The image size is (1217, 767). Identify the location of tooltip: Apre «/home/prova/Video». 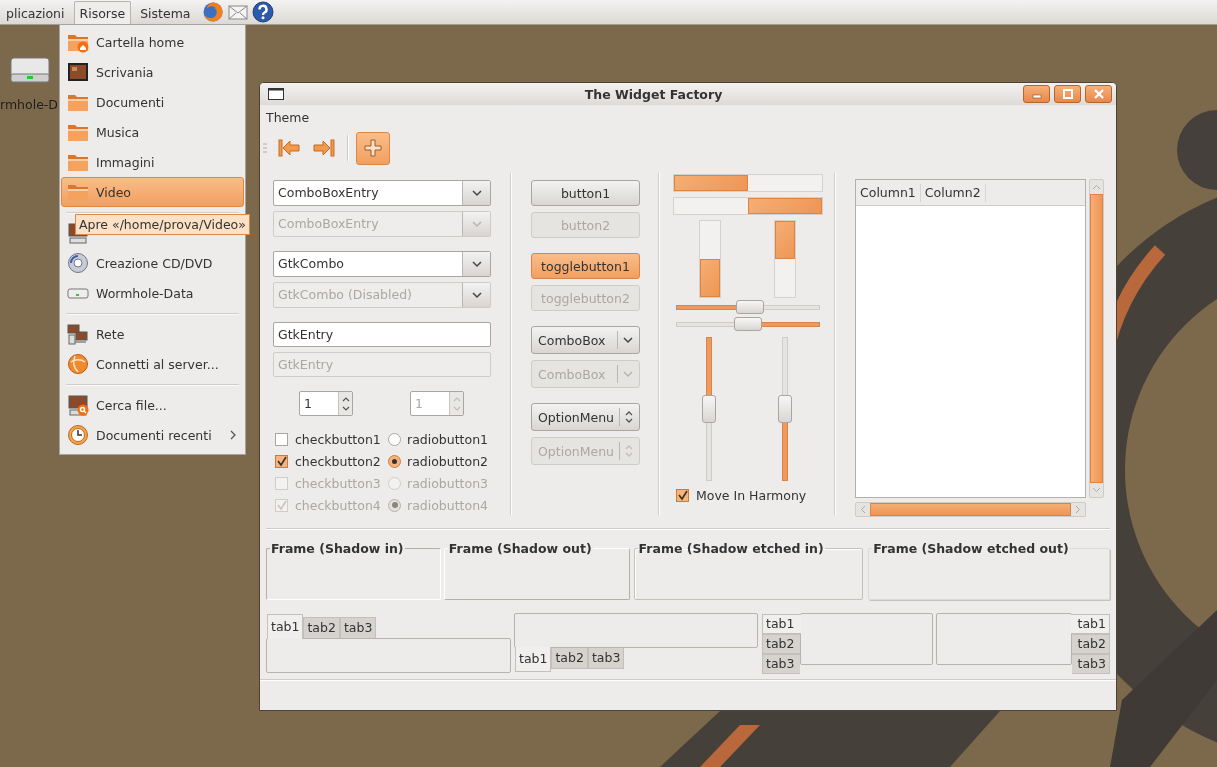
(162, 224).